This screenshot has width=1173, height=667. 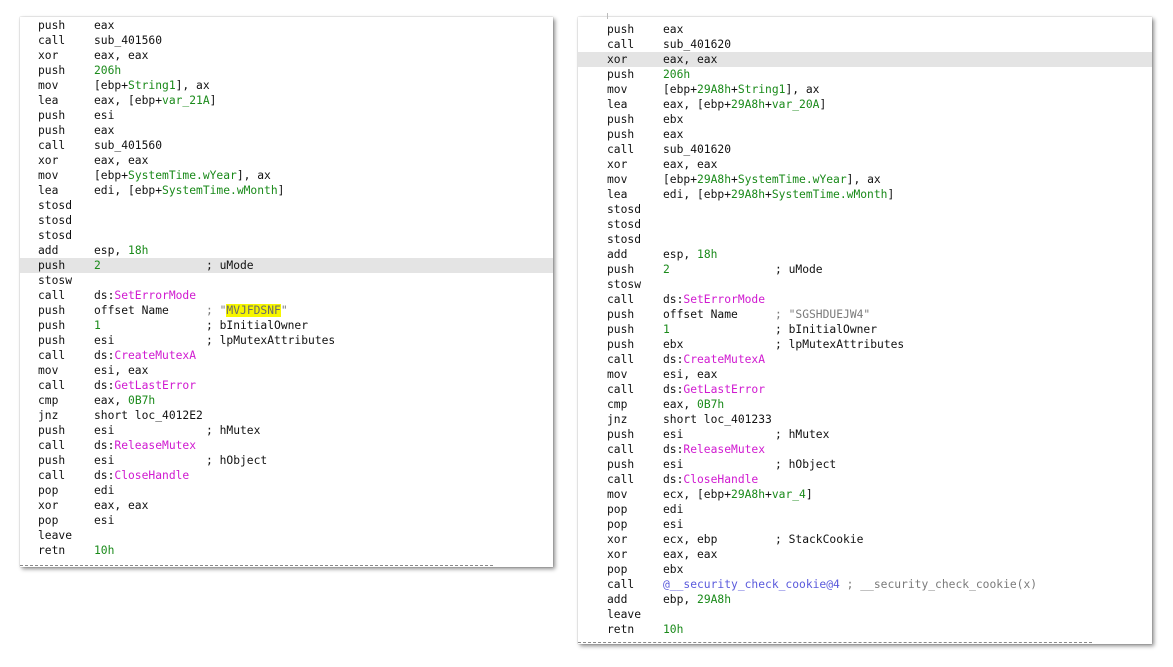 What do you see at coordinates (865, 569) in the screenshot?
I see `code-line: pop ebx` at bounding box center [865, 569].